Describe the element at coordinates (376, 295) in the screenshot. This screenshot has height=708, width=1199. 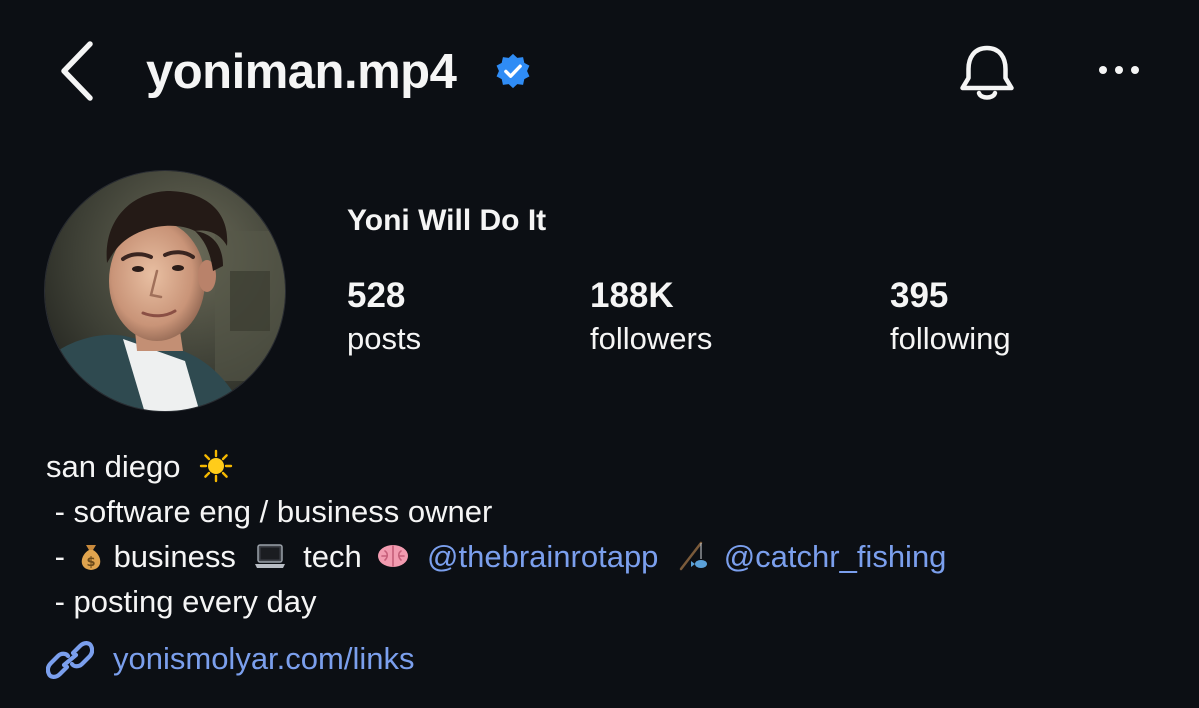
I see `stat-posts-count: 528` at that location.